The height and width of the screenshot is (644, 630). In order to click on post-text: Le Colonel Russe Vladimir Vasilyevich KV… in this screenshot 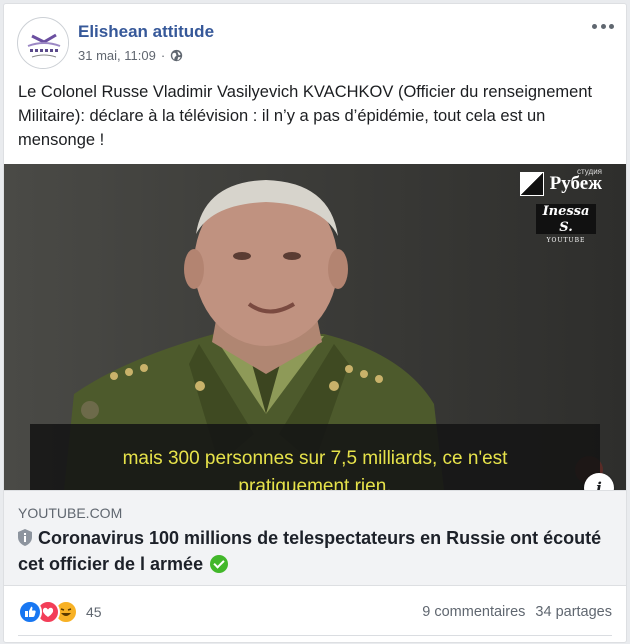, I will do `click(305, 116)`.